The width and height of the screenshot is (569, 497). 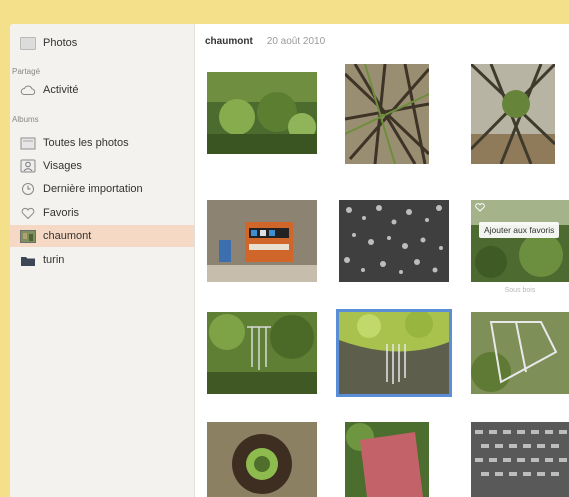 I want to click on photos-icon, so click(x=28, y=43).